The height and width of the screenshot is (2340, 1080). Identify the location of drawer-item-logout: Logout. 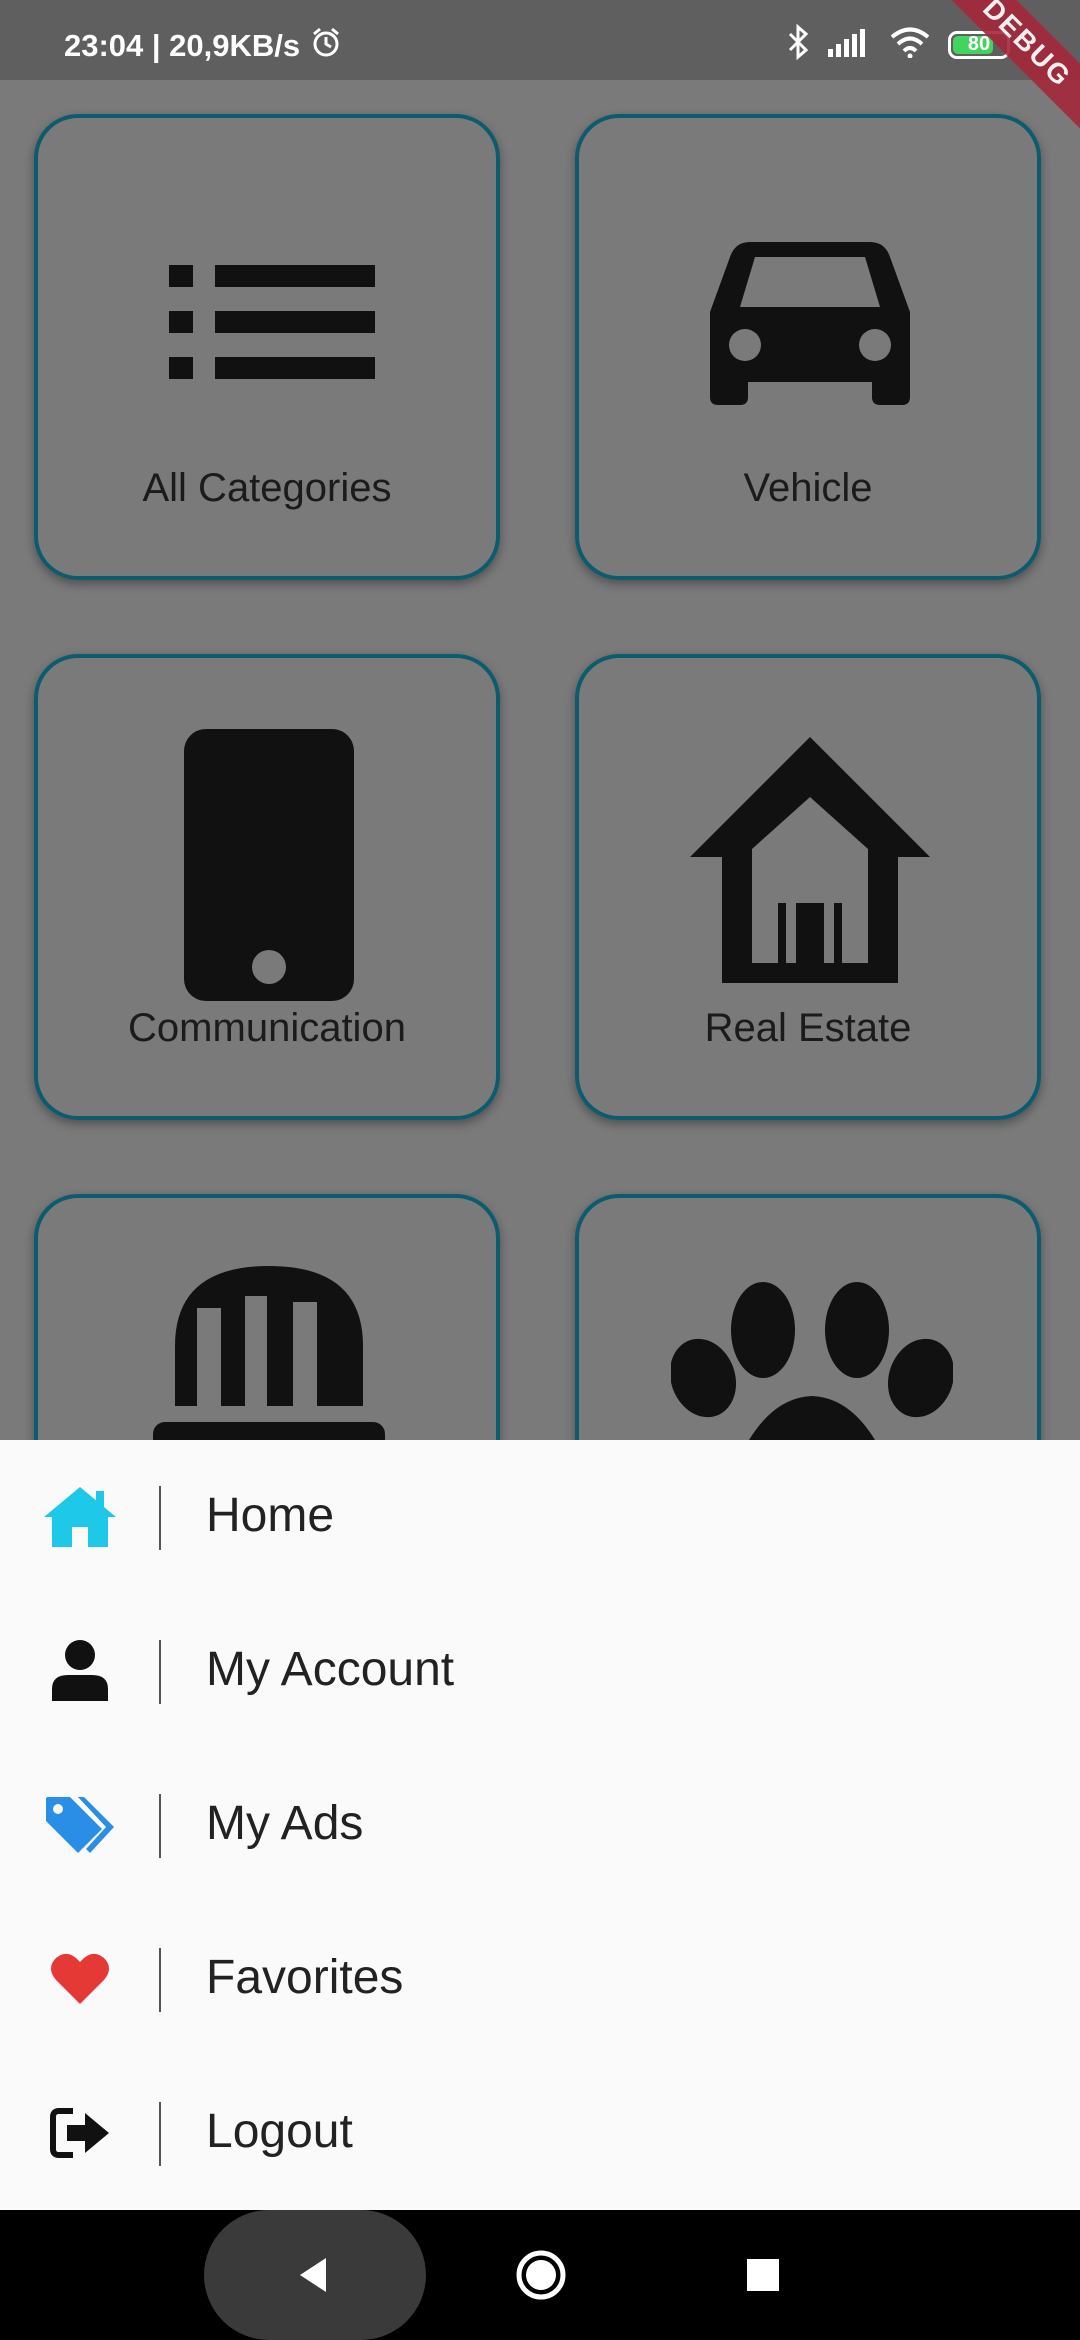
(540, 2133).